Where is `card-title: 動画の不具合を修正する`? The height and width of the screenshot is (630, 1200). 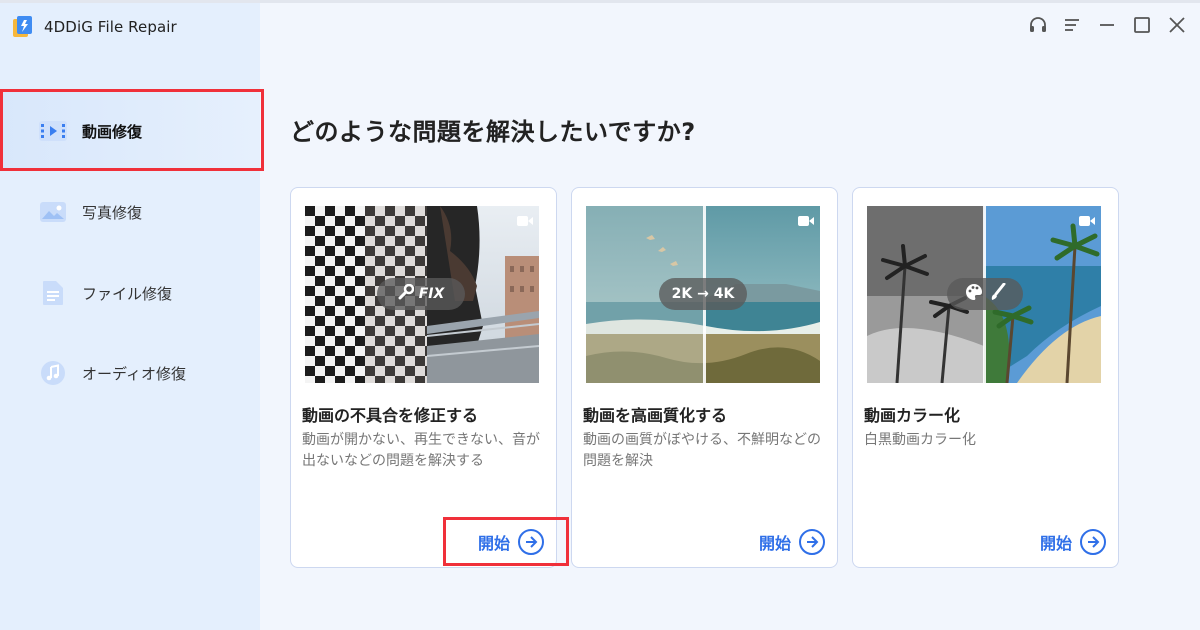
card-title: 動画の不具合を修正する is located at coordinates (390, 415).